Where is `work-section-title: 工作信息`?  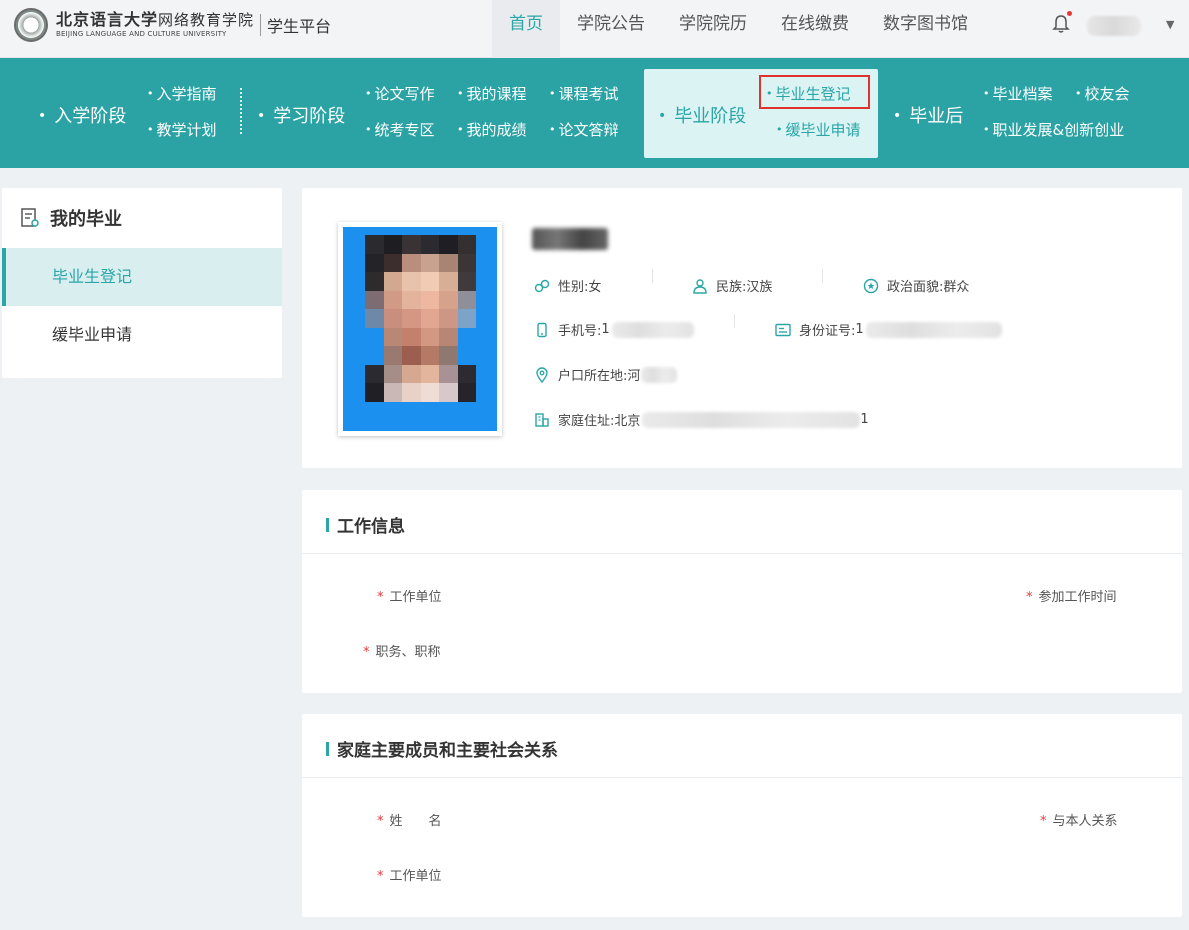 work-section-title: 工作信息 is located at coordinates (365, 524).